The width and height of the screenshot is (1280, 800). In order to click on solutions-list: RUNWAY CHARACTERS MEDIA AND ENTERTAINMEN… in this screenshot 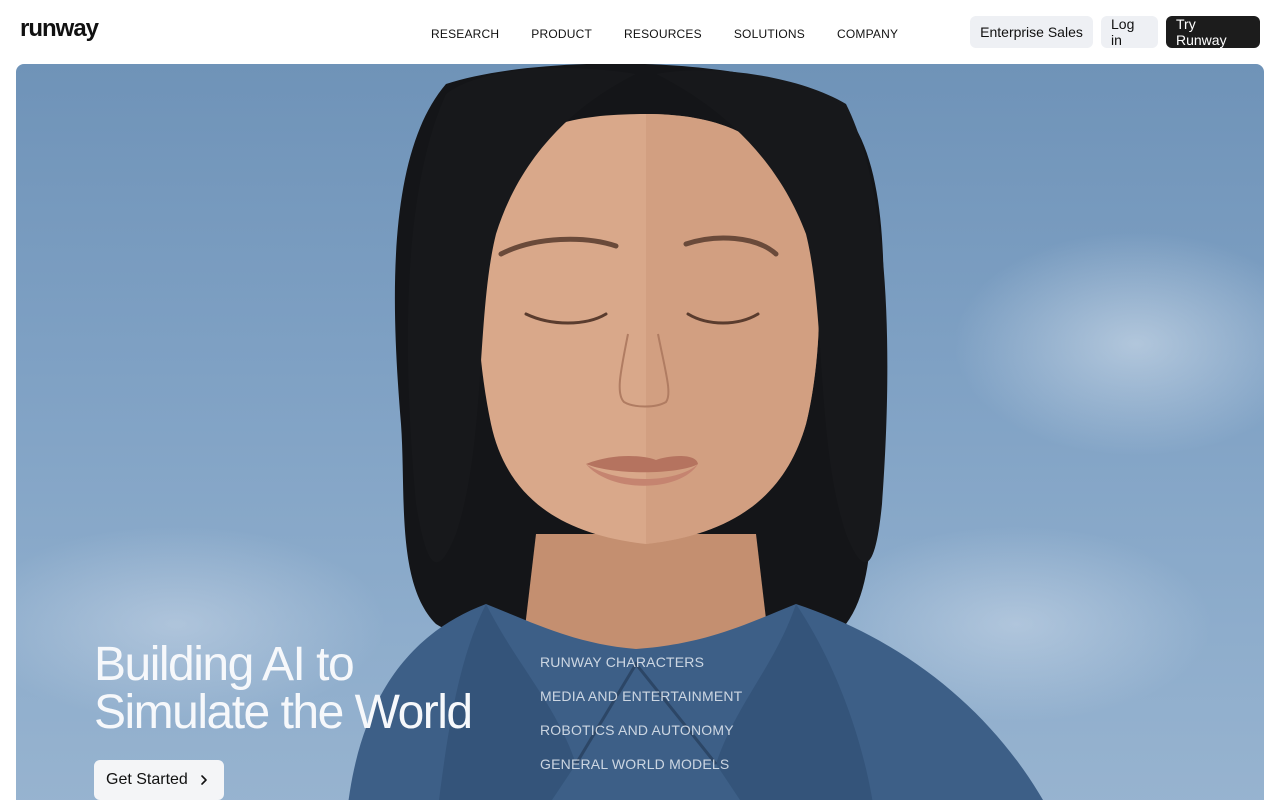, I will do `click(641, 721)`.